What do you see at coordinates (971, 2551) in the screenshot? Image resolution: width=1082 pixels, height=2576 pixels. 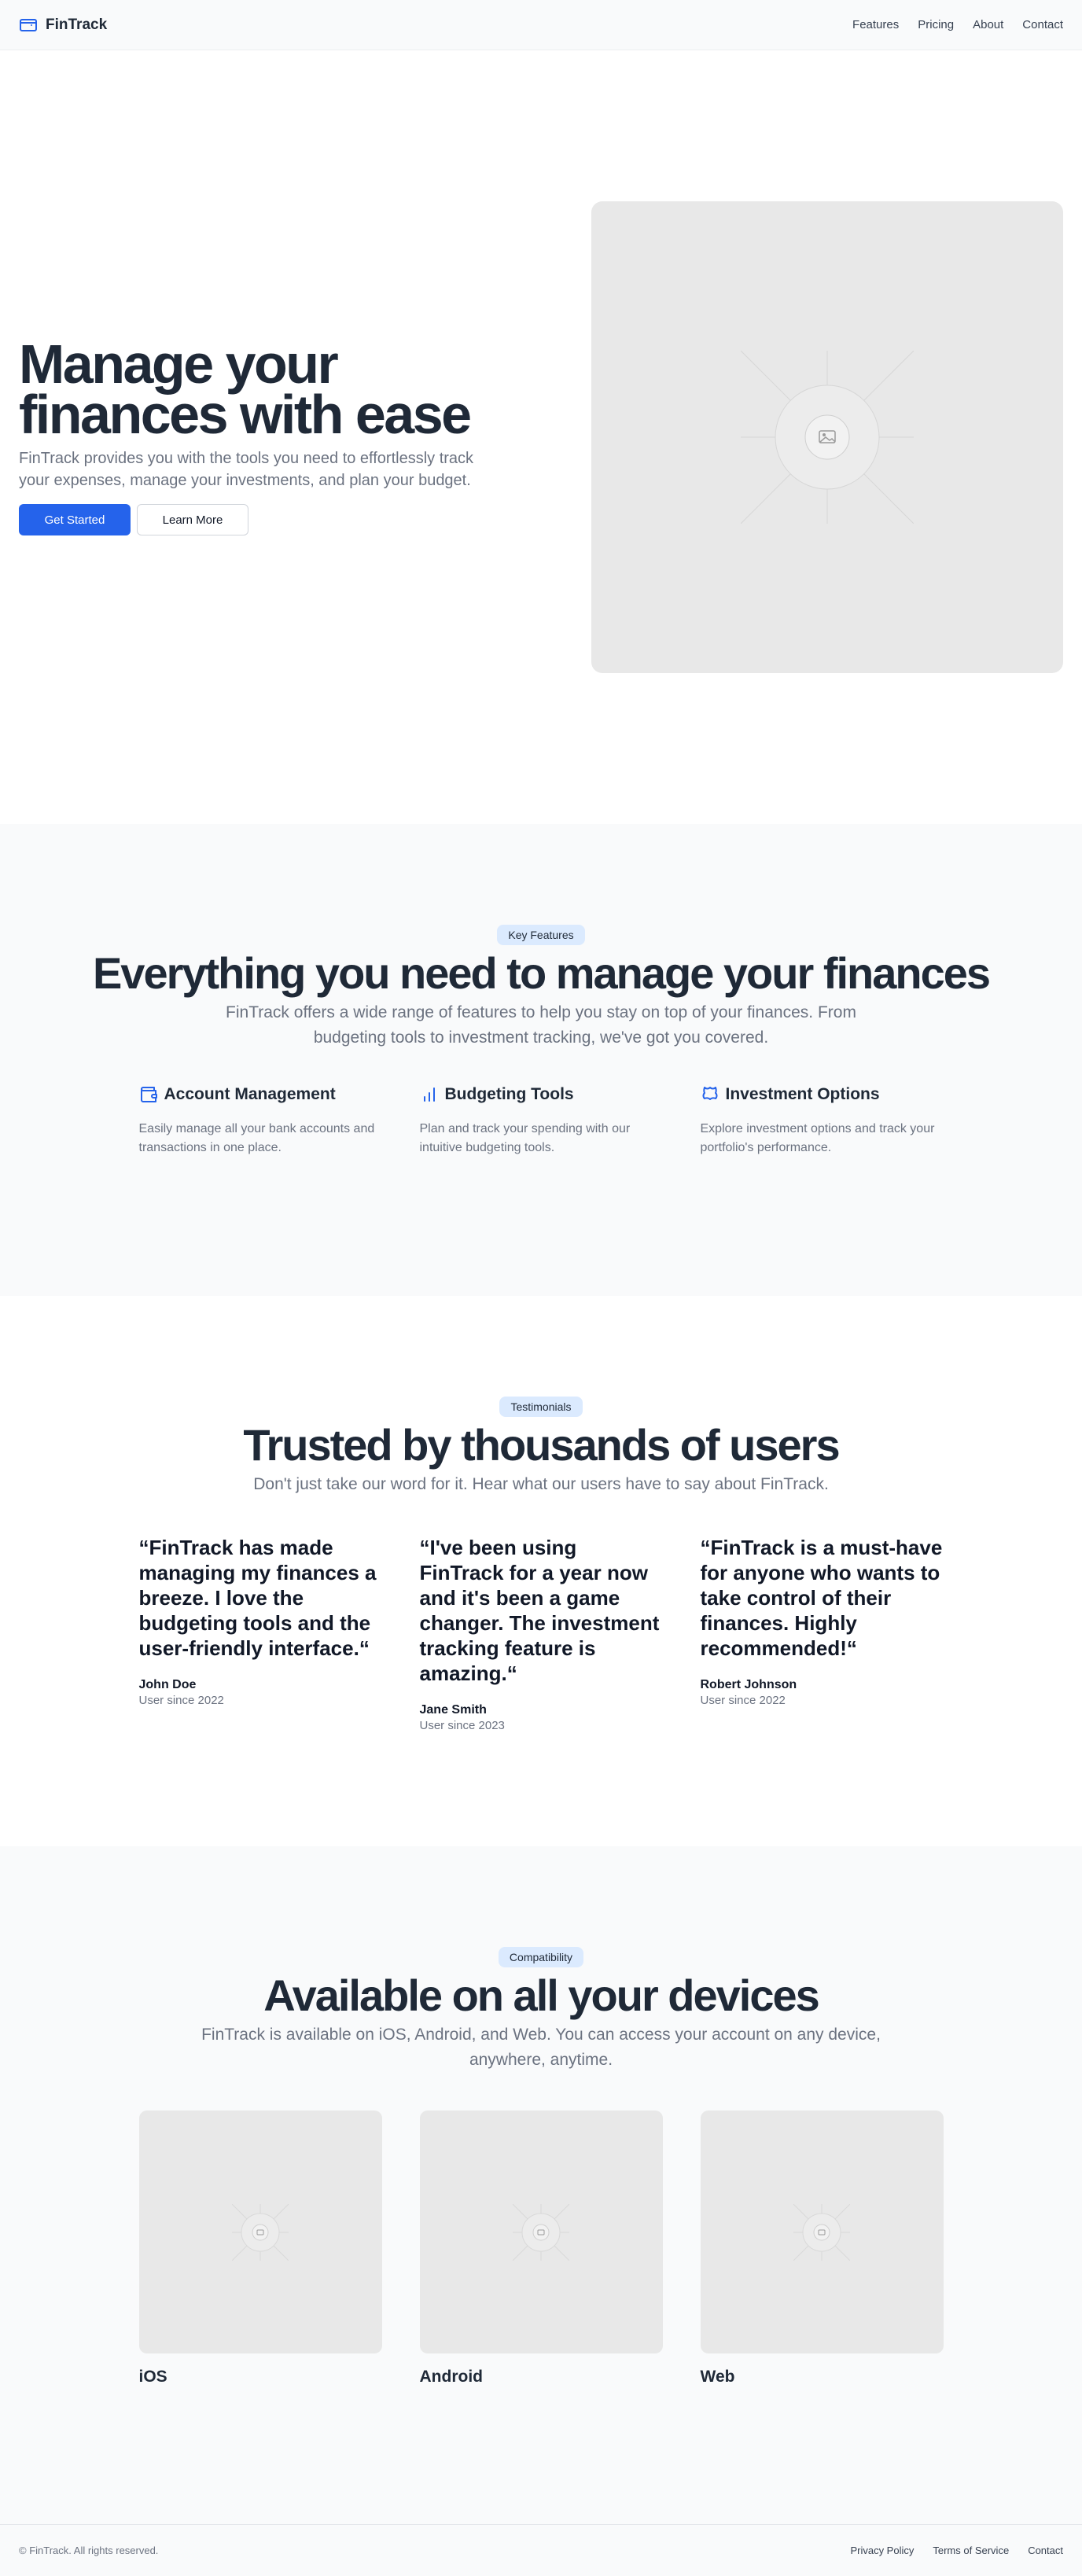 I see `footer-link-terms-of-service: Terms of Service` at bounding box center [971, 2551].